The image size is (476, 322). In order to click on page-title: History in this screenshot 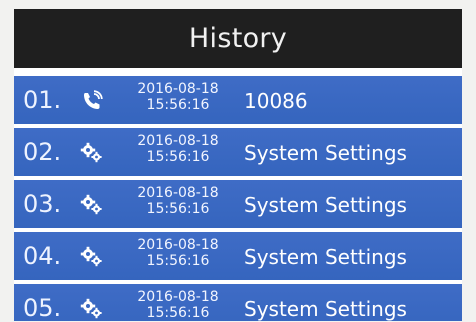, I will do `click(238, 38)`.